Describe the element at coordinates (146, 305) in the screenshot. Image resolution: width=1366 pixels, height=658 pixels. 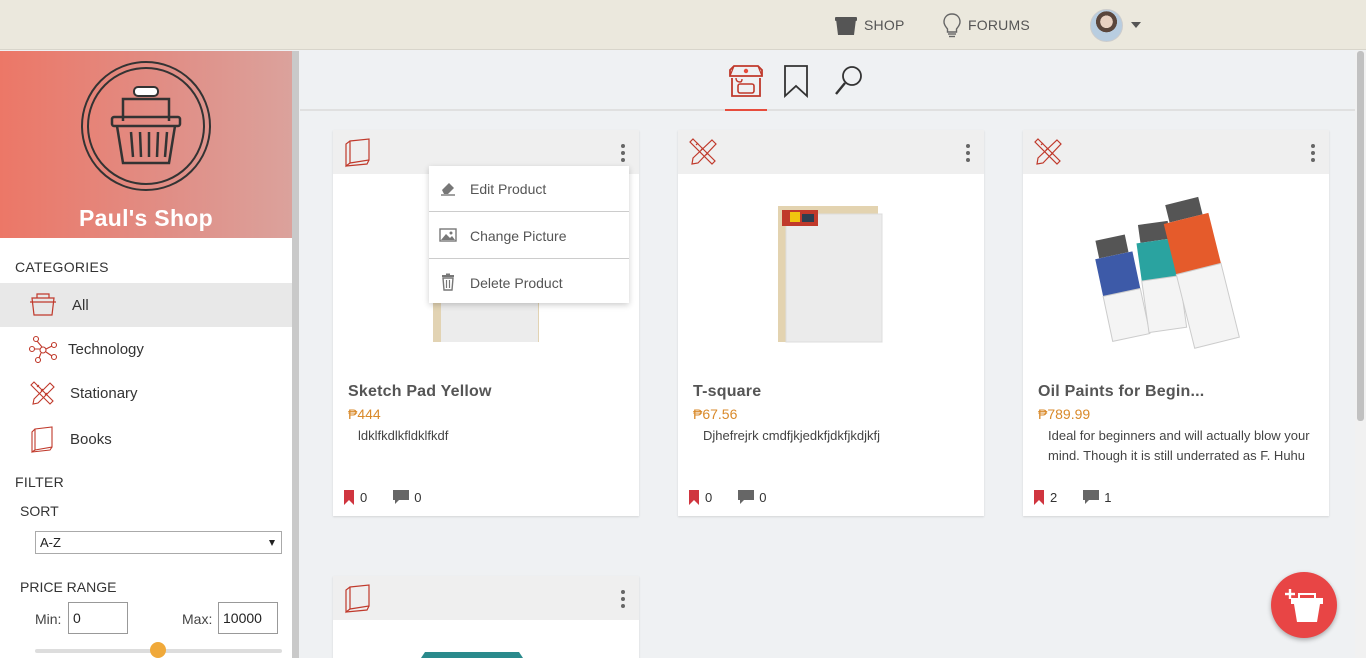
I see `category-item-all: All` at that location.